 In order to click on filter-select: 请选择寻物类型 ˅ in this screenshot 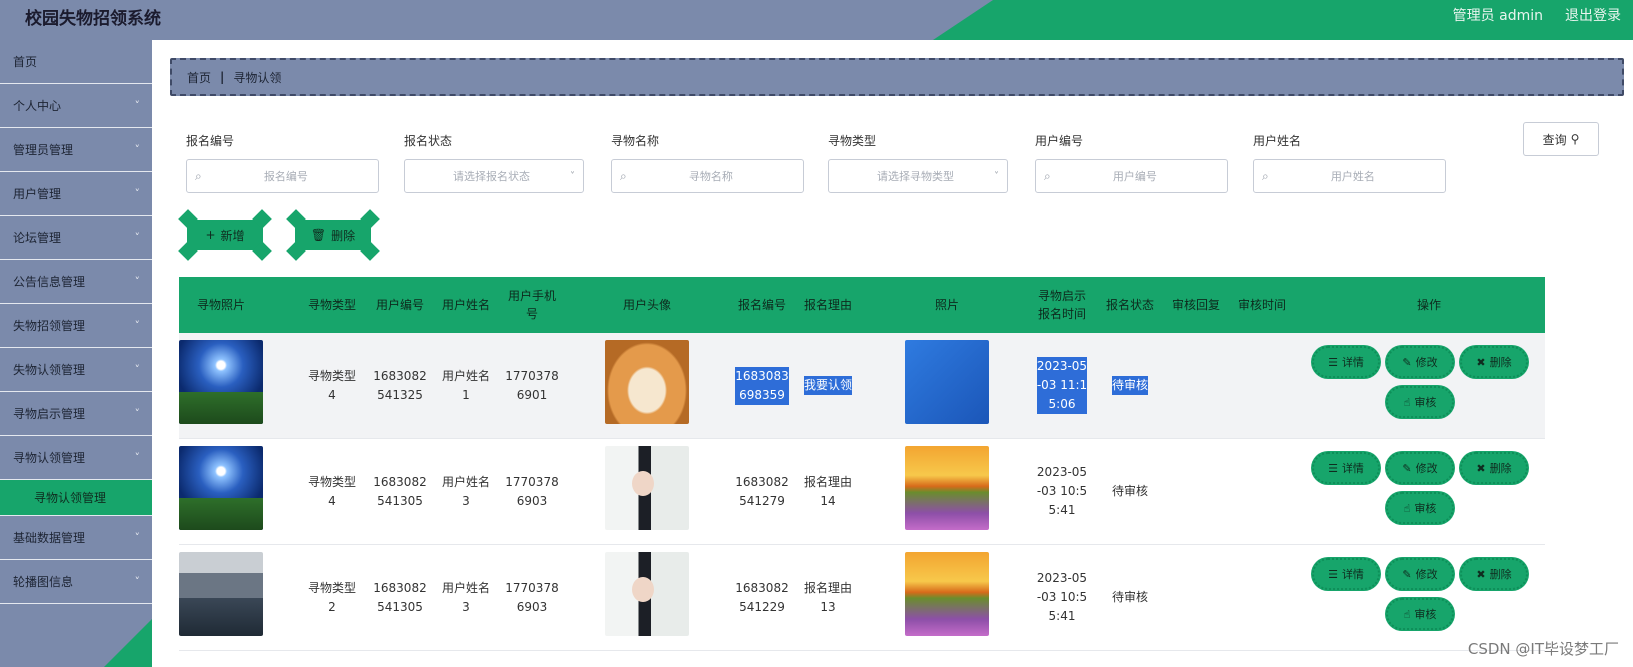, I will do `click(918, 176)`.